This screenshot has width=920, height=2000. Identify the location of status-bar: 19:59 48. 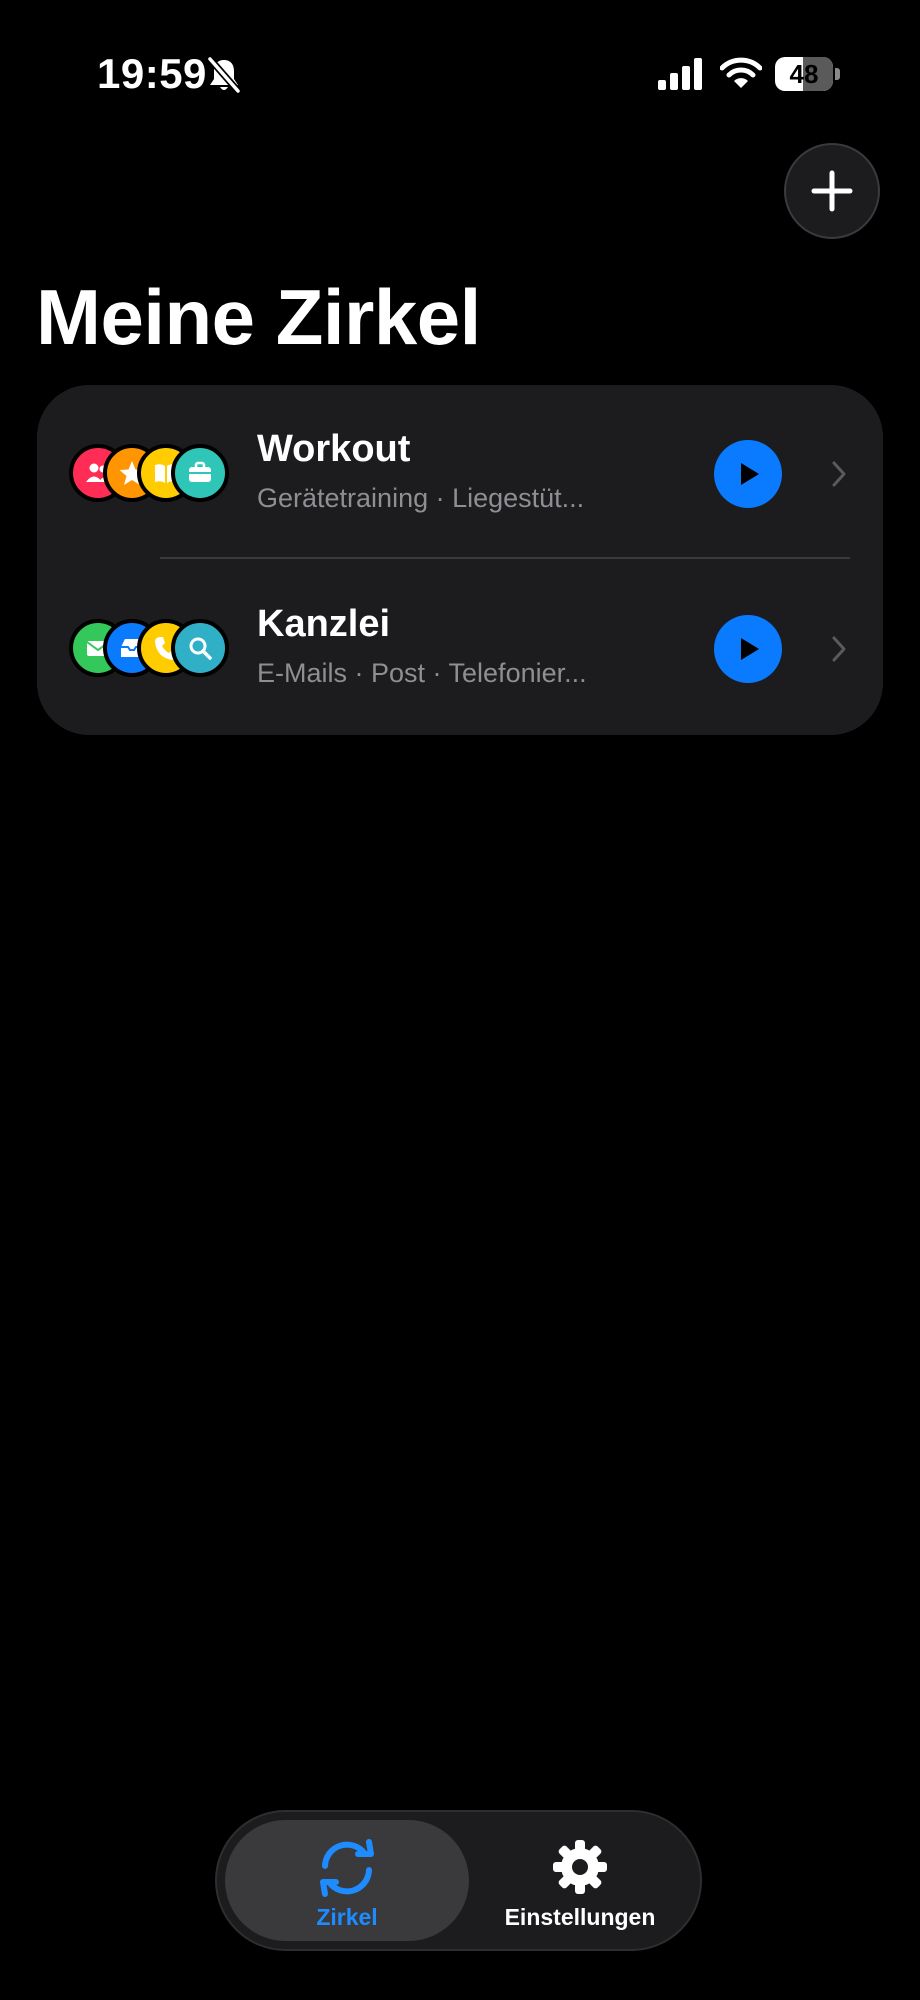
(460, 75).